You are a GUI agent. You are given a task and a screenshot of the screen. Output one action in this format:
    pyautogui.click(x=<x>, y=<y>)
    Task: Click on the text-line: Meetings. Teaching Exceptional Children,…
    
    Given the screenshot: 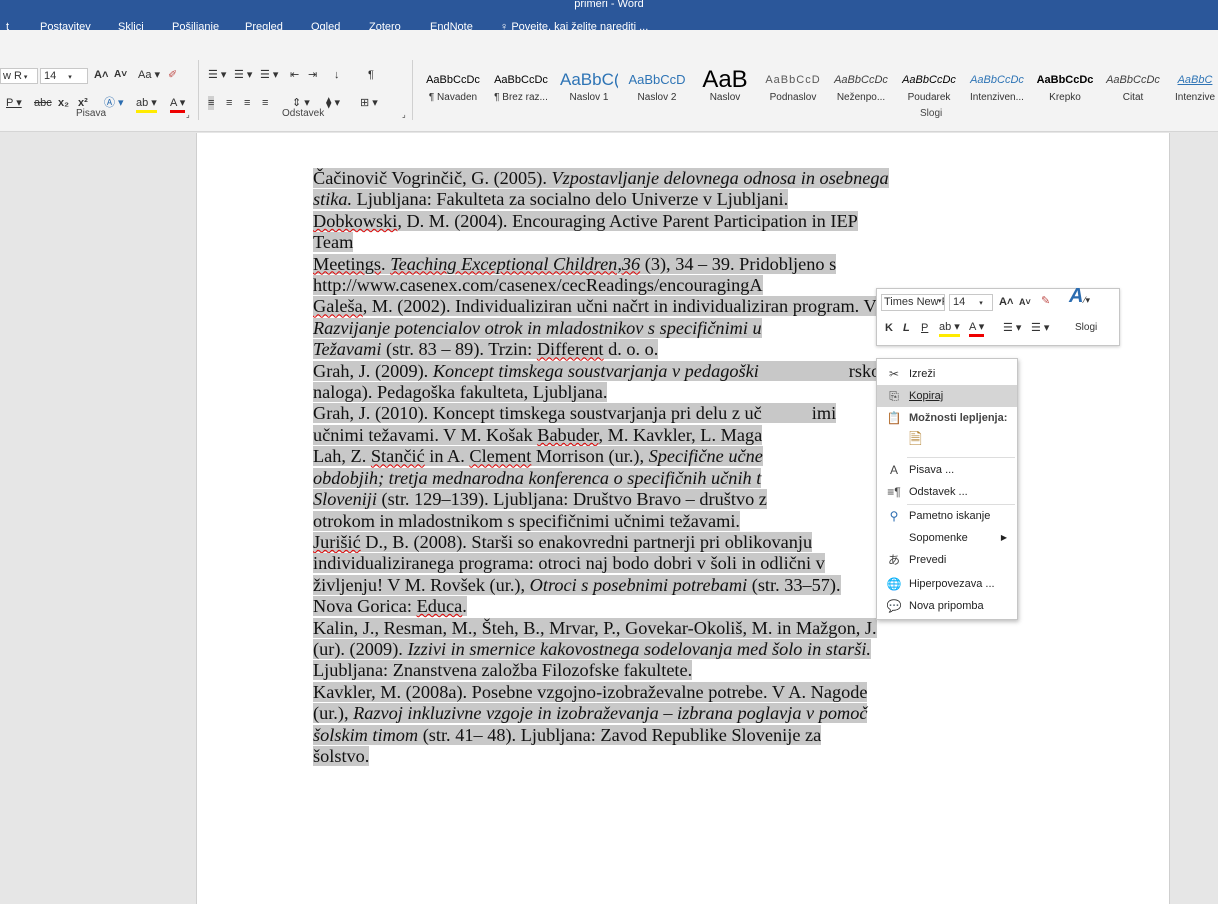 What is the action you would take?
    pyautogui.click(x=678, y=264)
    